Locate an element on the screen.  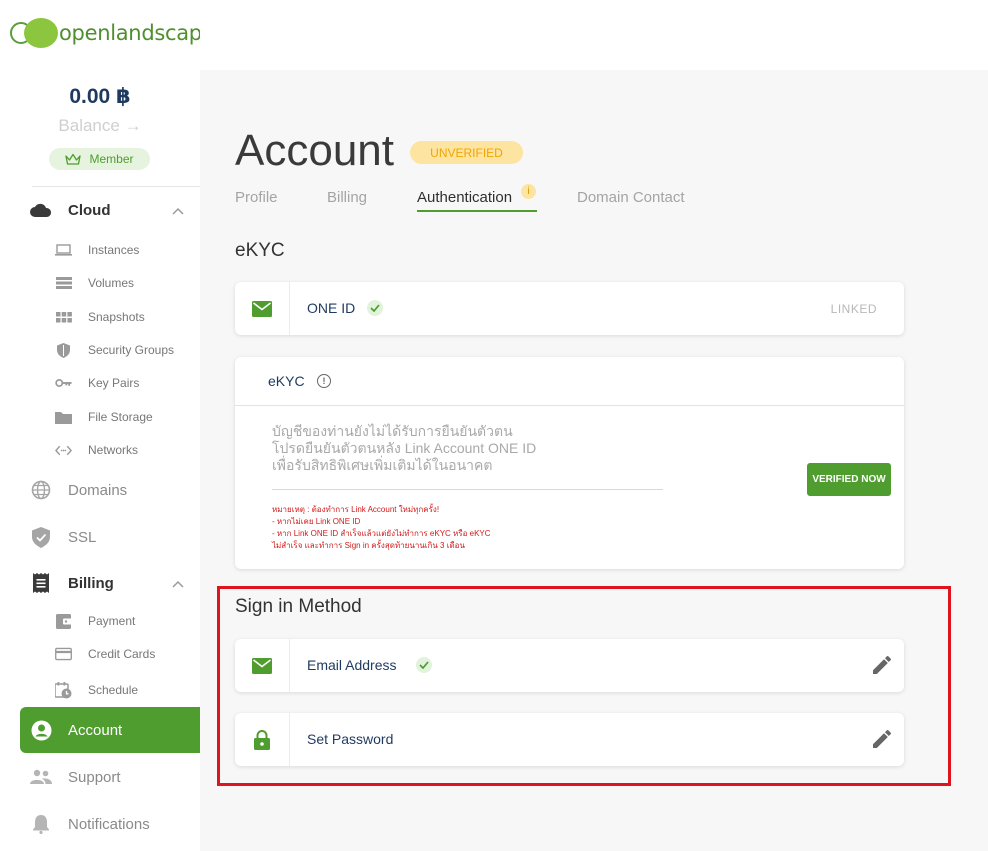
sidebar-section-cloud-label: Cloud is located at coordinates (89, 210).